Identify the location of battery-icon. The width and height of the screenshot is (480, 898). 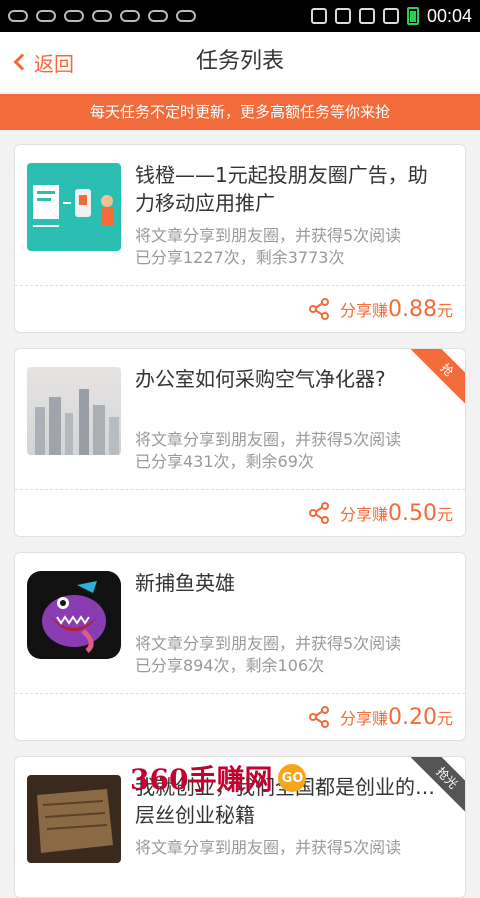
(412, 16).